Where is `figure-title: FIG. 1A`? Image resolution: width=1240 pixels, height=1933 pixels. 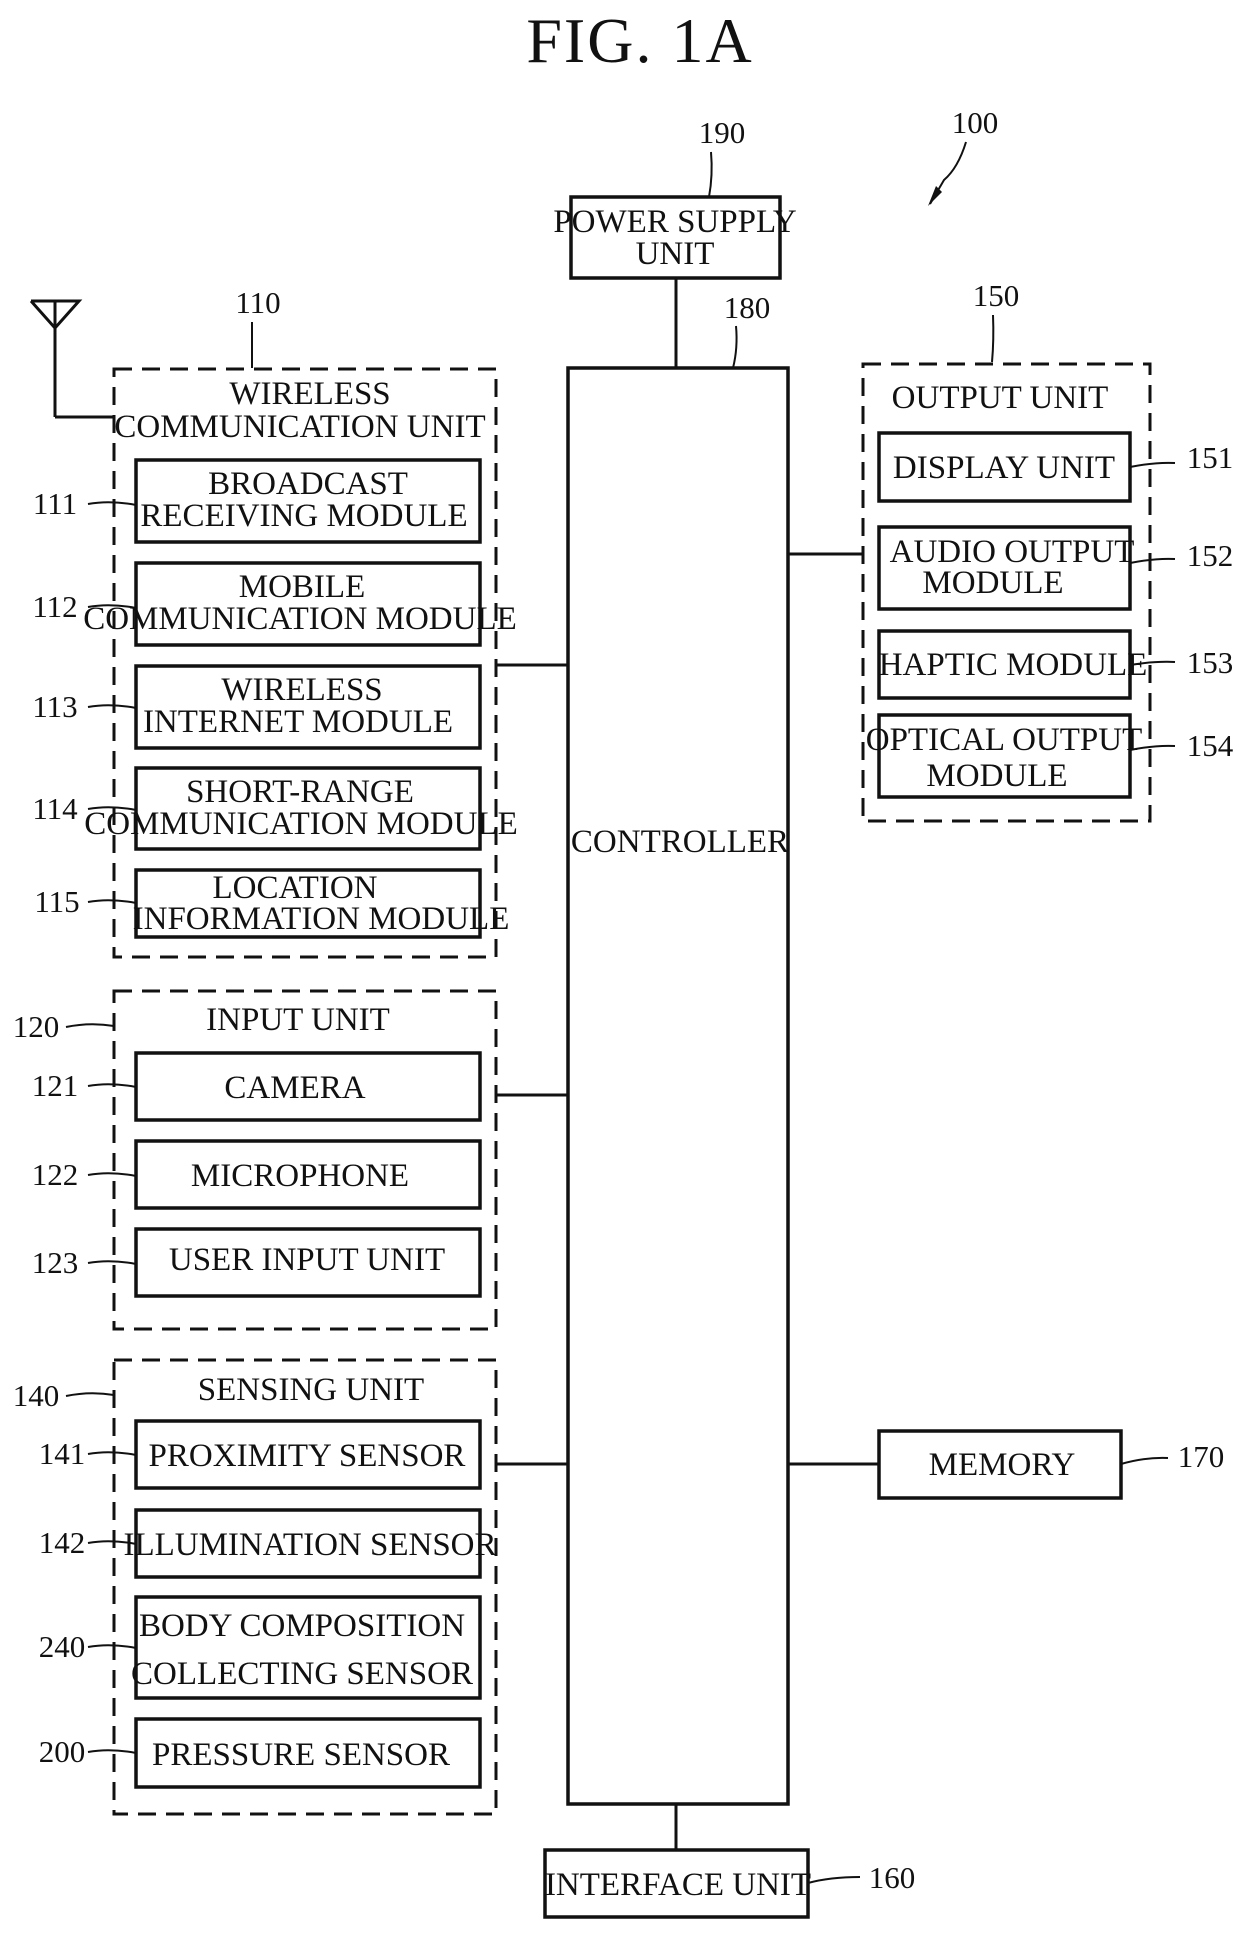 figure-title: FIG. 1A is located at coordinates (639, 40).